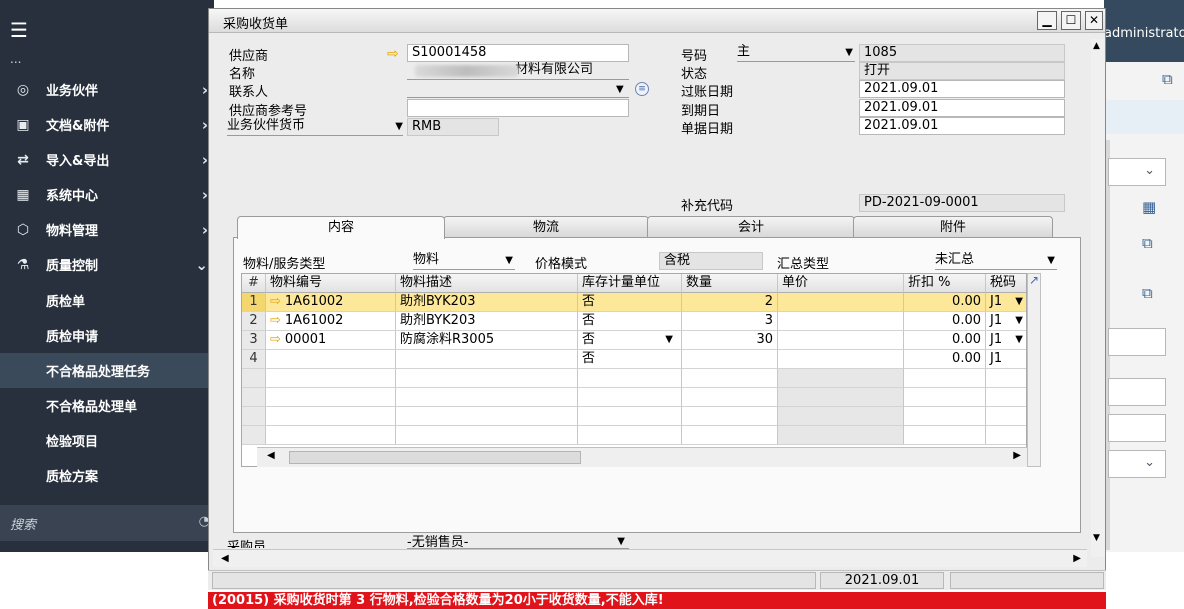 The width and height of the screenshot is (1184, 609). What do you see at coordinates (1094, 20) in the screenshot?
I see `close-button: ✕` at bounding box center [1094, 20].